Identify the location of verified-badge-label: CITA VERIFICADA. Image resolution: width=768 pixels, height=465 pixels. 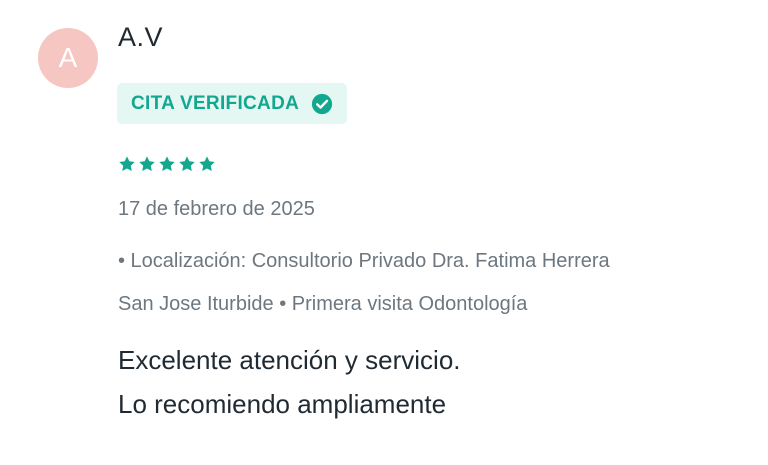
(215, 103).